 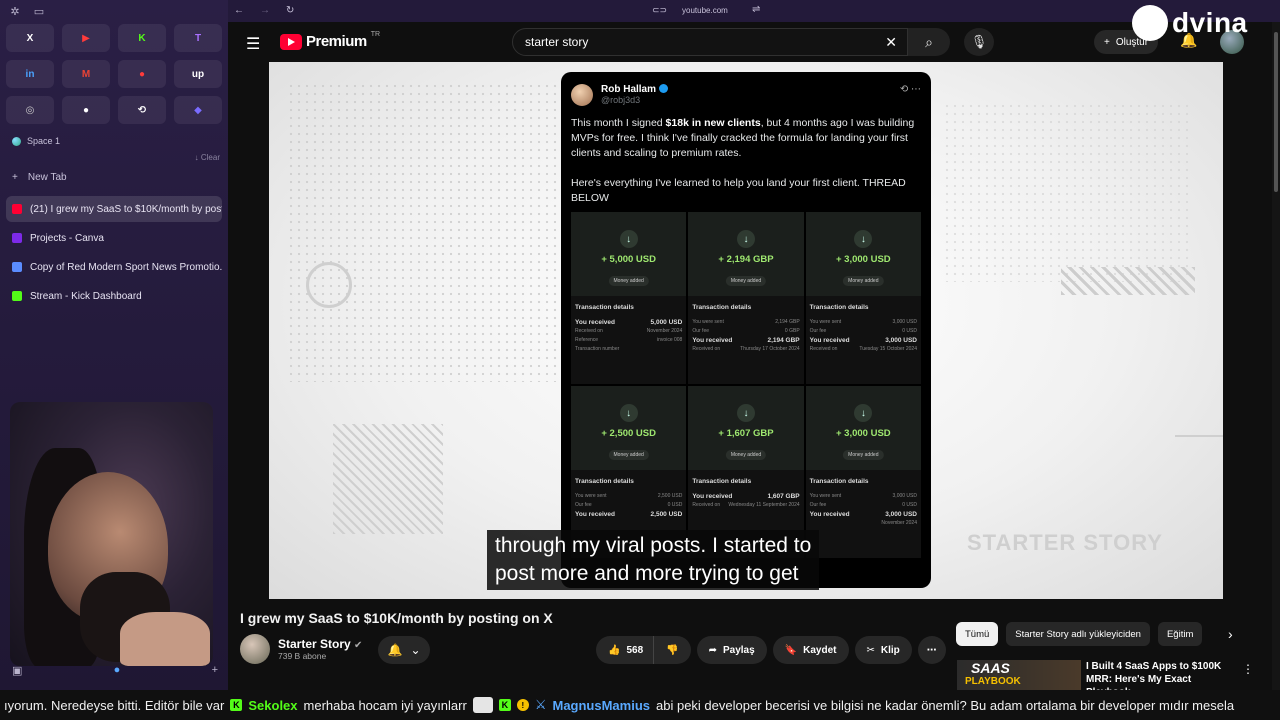 What do you see at coordinates (977, 634) in the screenshot?
I see `filter-chip: Tümü` at bounding box center [977, 634].